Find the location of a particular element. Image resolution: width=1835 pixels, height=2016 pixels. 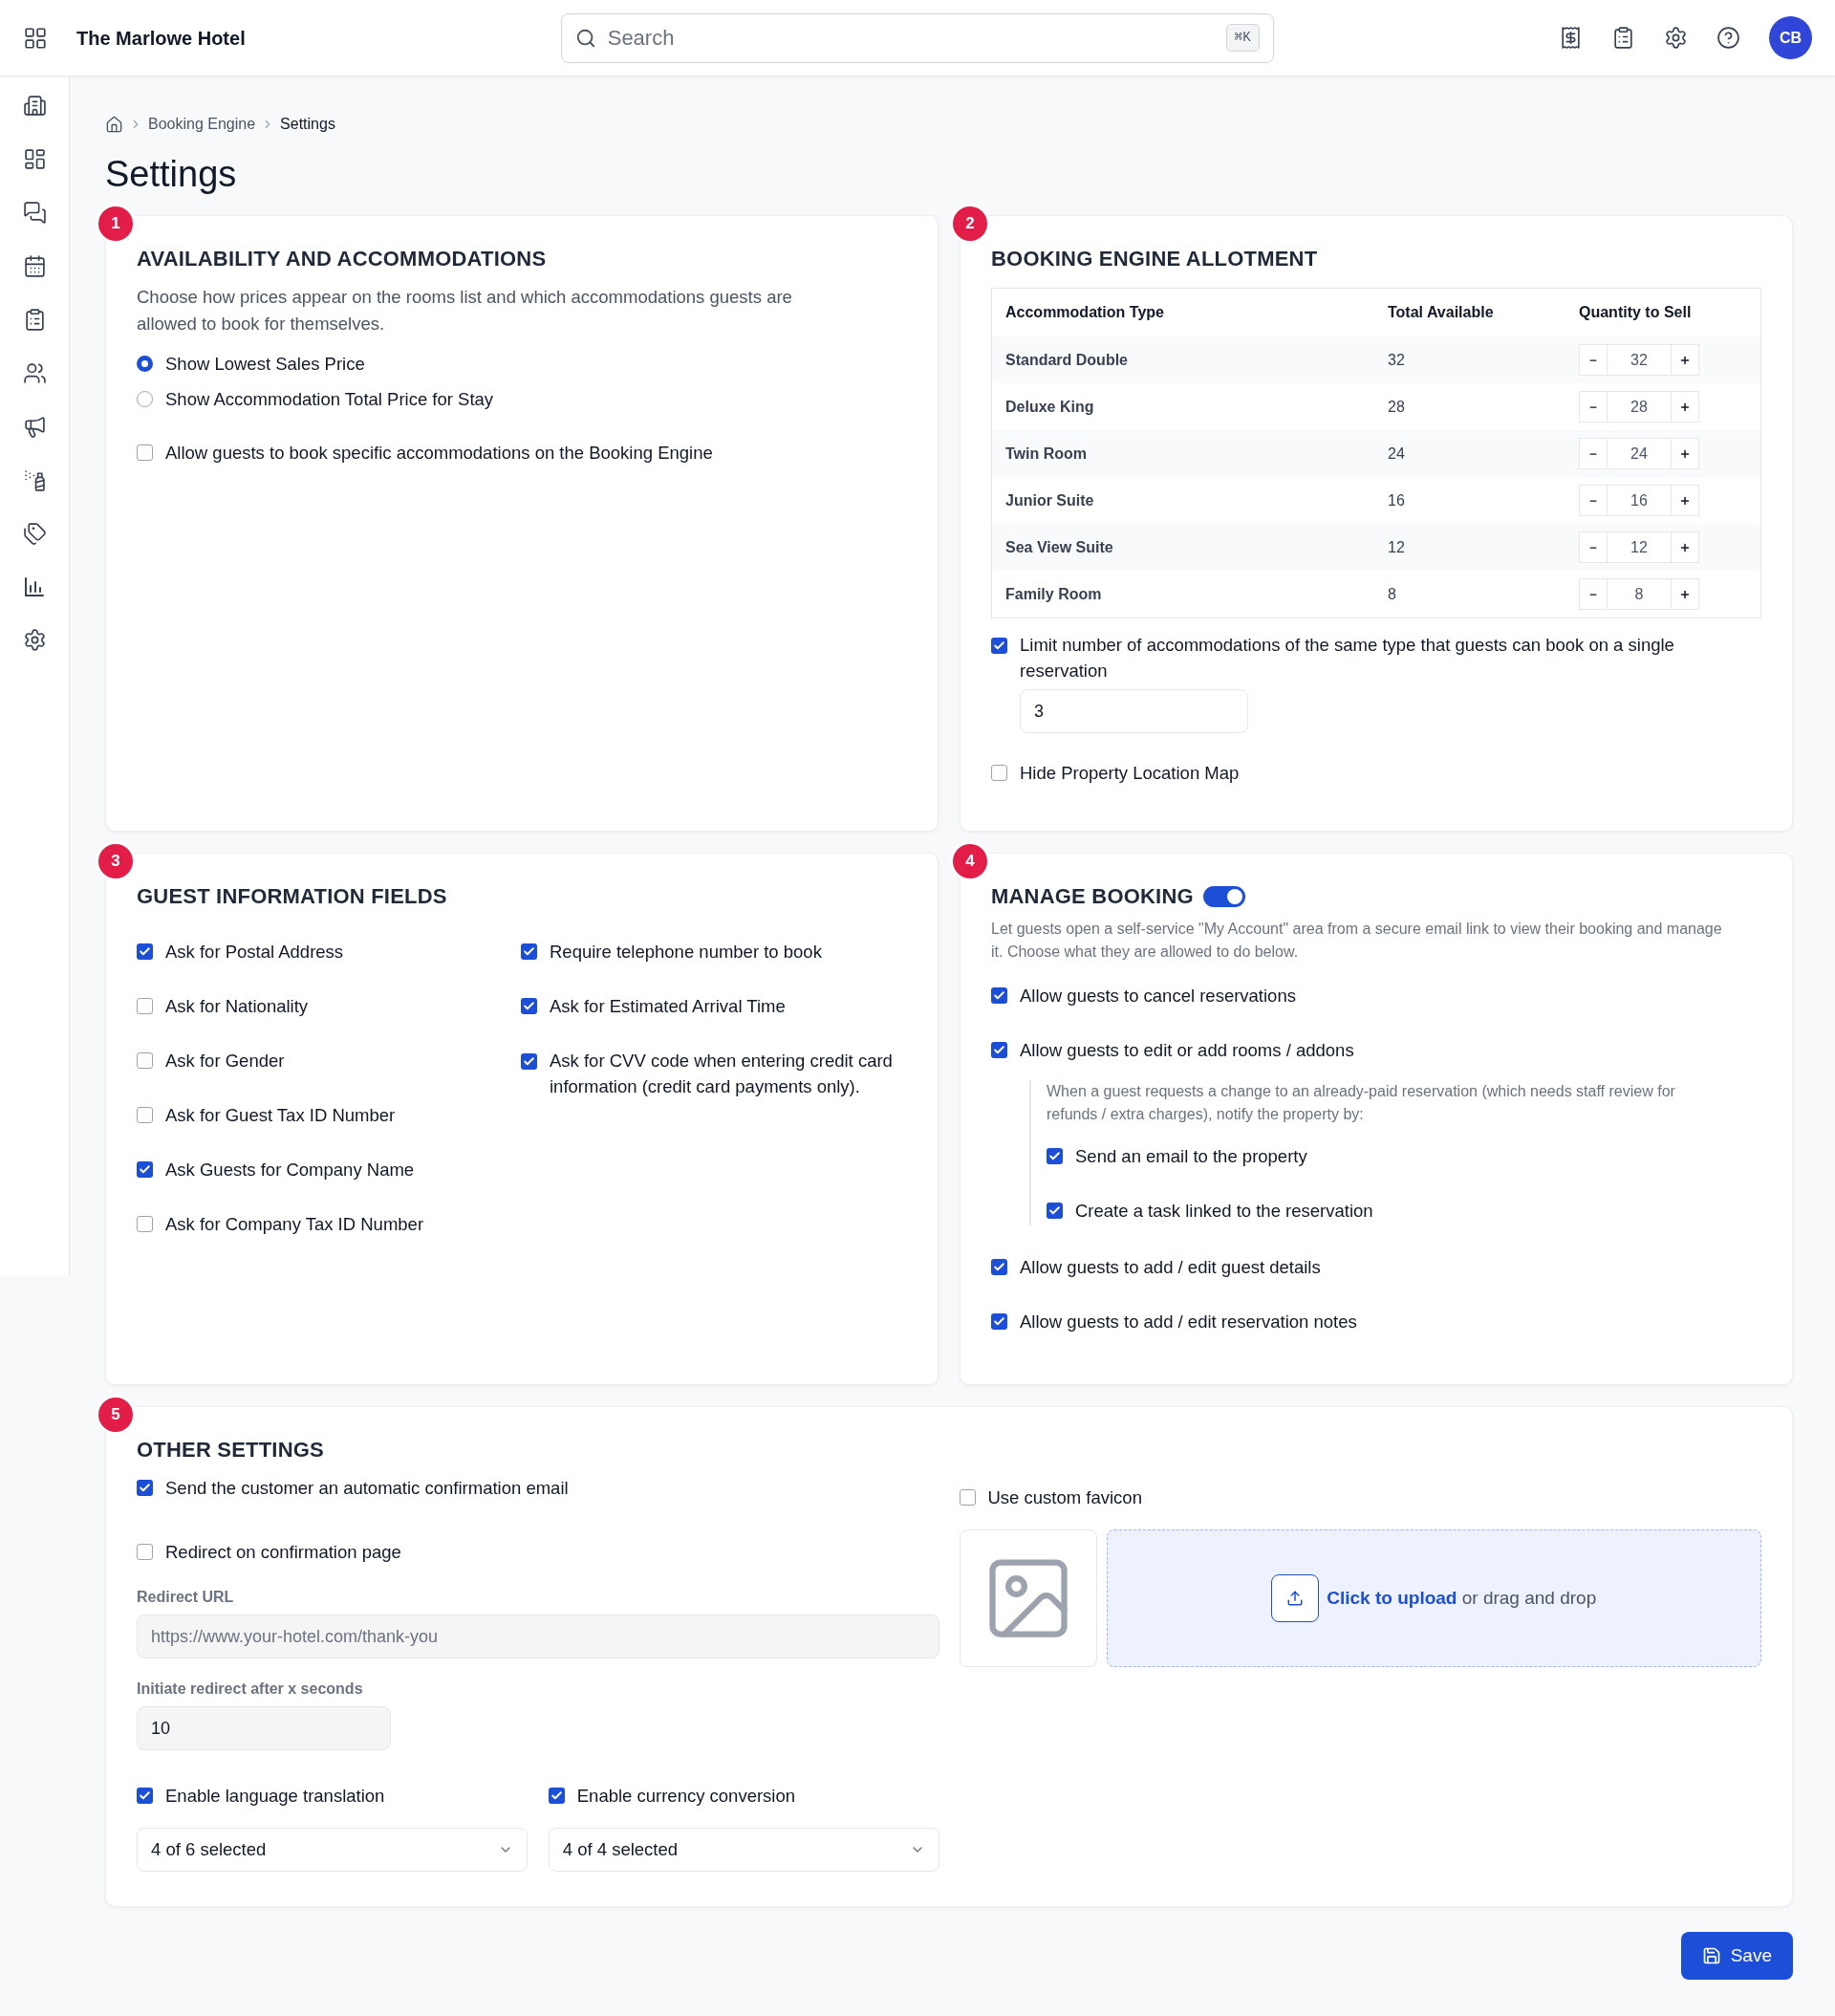

clipboard-icon is located at coordinates (1623, 38).